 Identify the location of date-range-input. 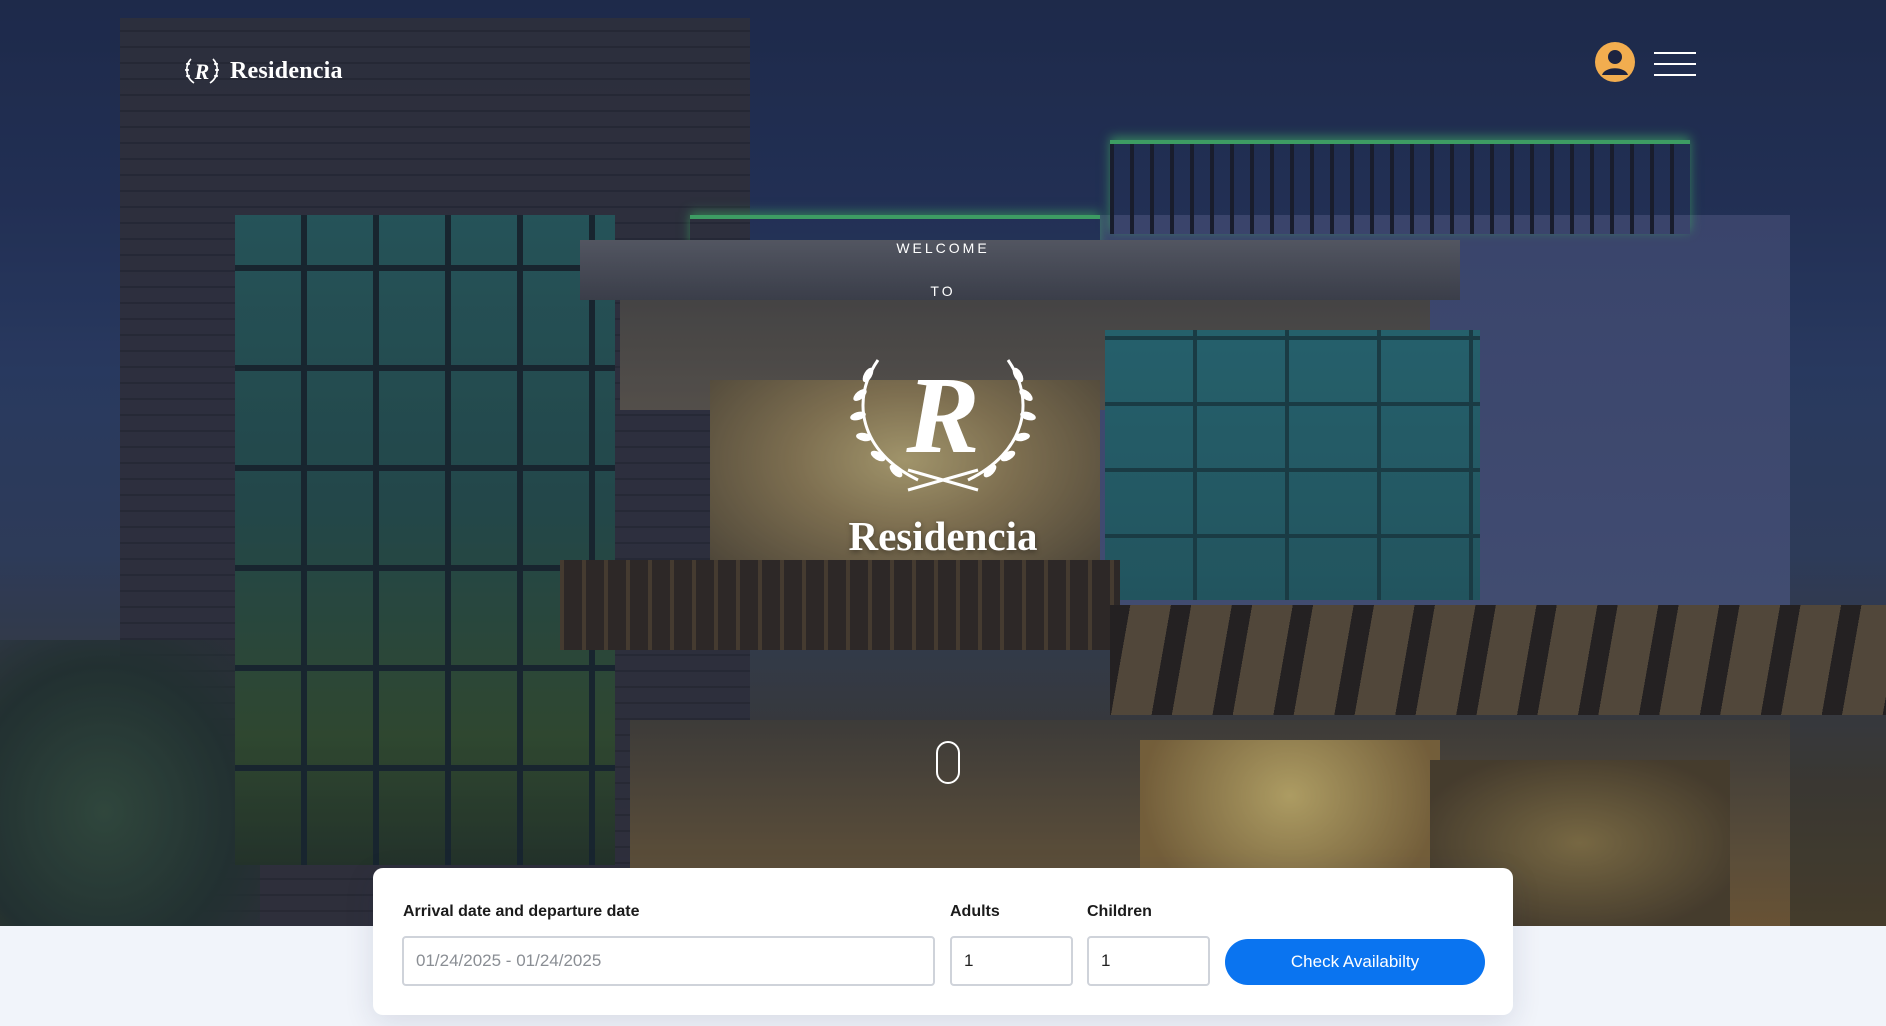
(668, 961).